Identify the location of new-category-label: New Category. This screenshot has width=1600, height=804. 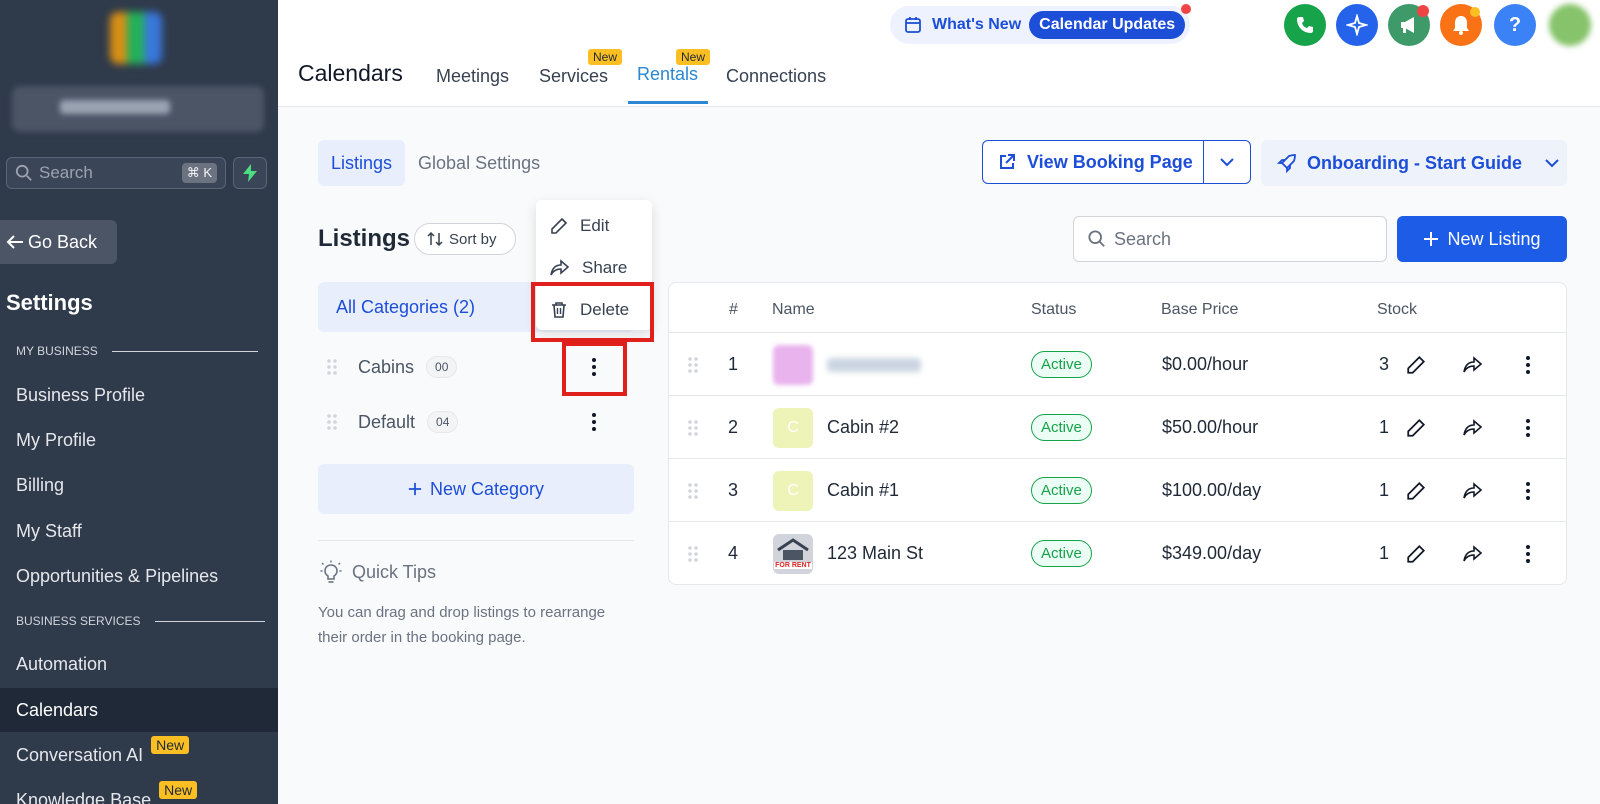
(487, 488).